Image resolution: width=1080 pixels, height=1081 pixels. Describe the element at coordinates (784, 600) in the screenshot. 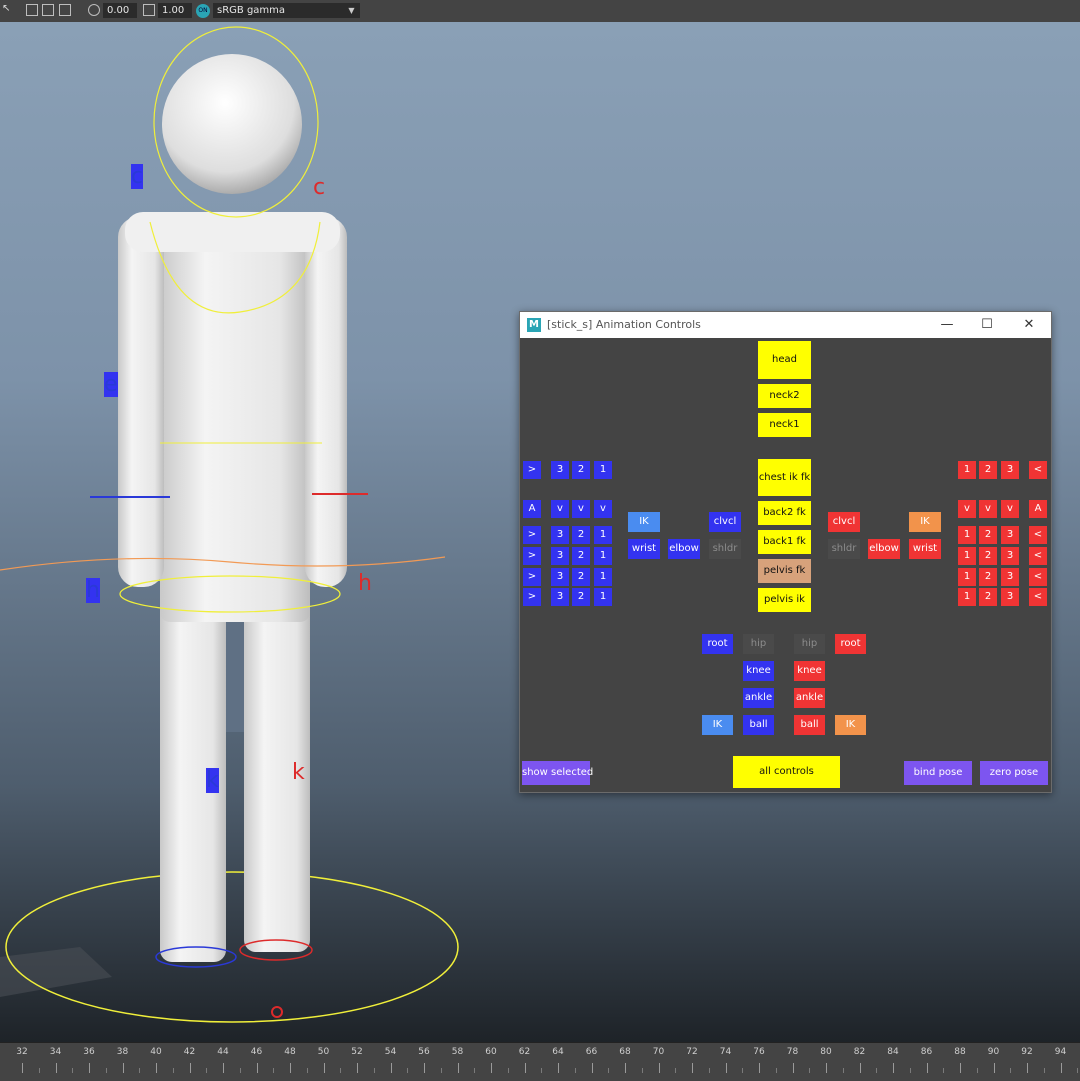

I see `pelvis-ik-button: pelvis ik` at that location.